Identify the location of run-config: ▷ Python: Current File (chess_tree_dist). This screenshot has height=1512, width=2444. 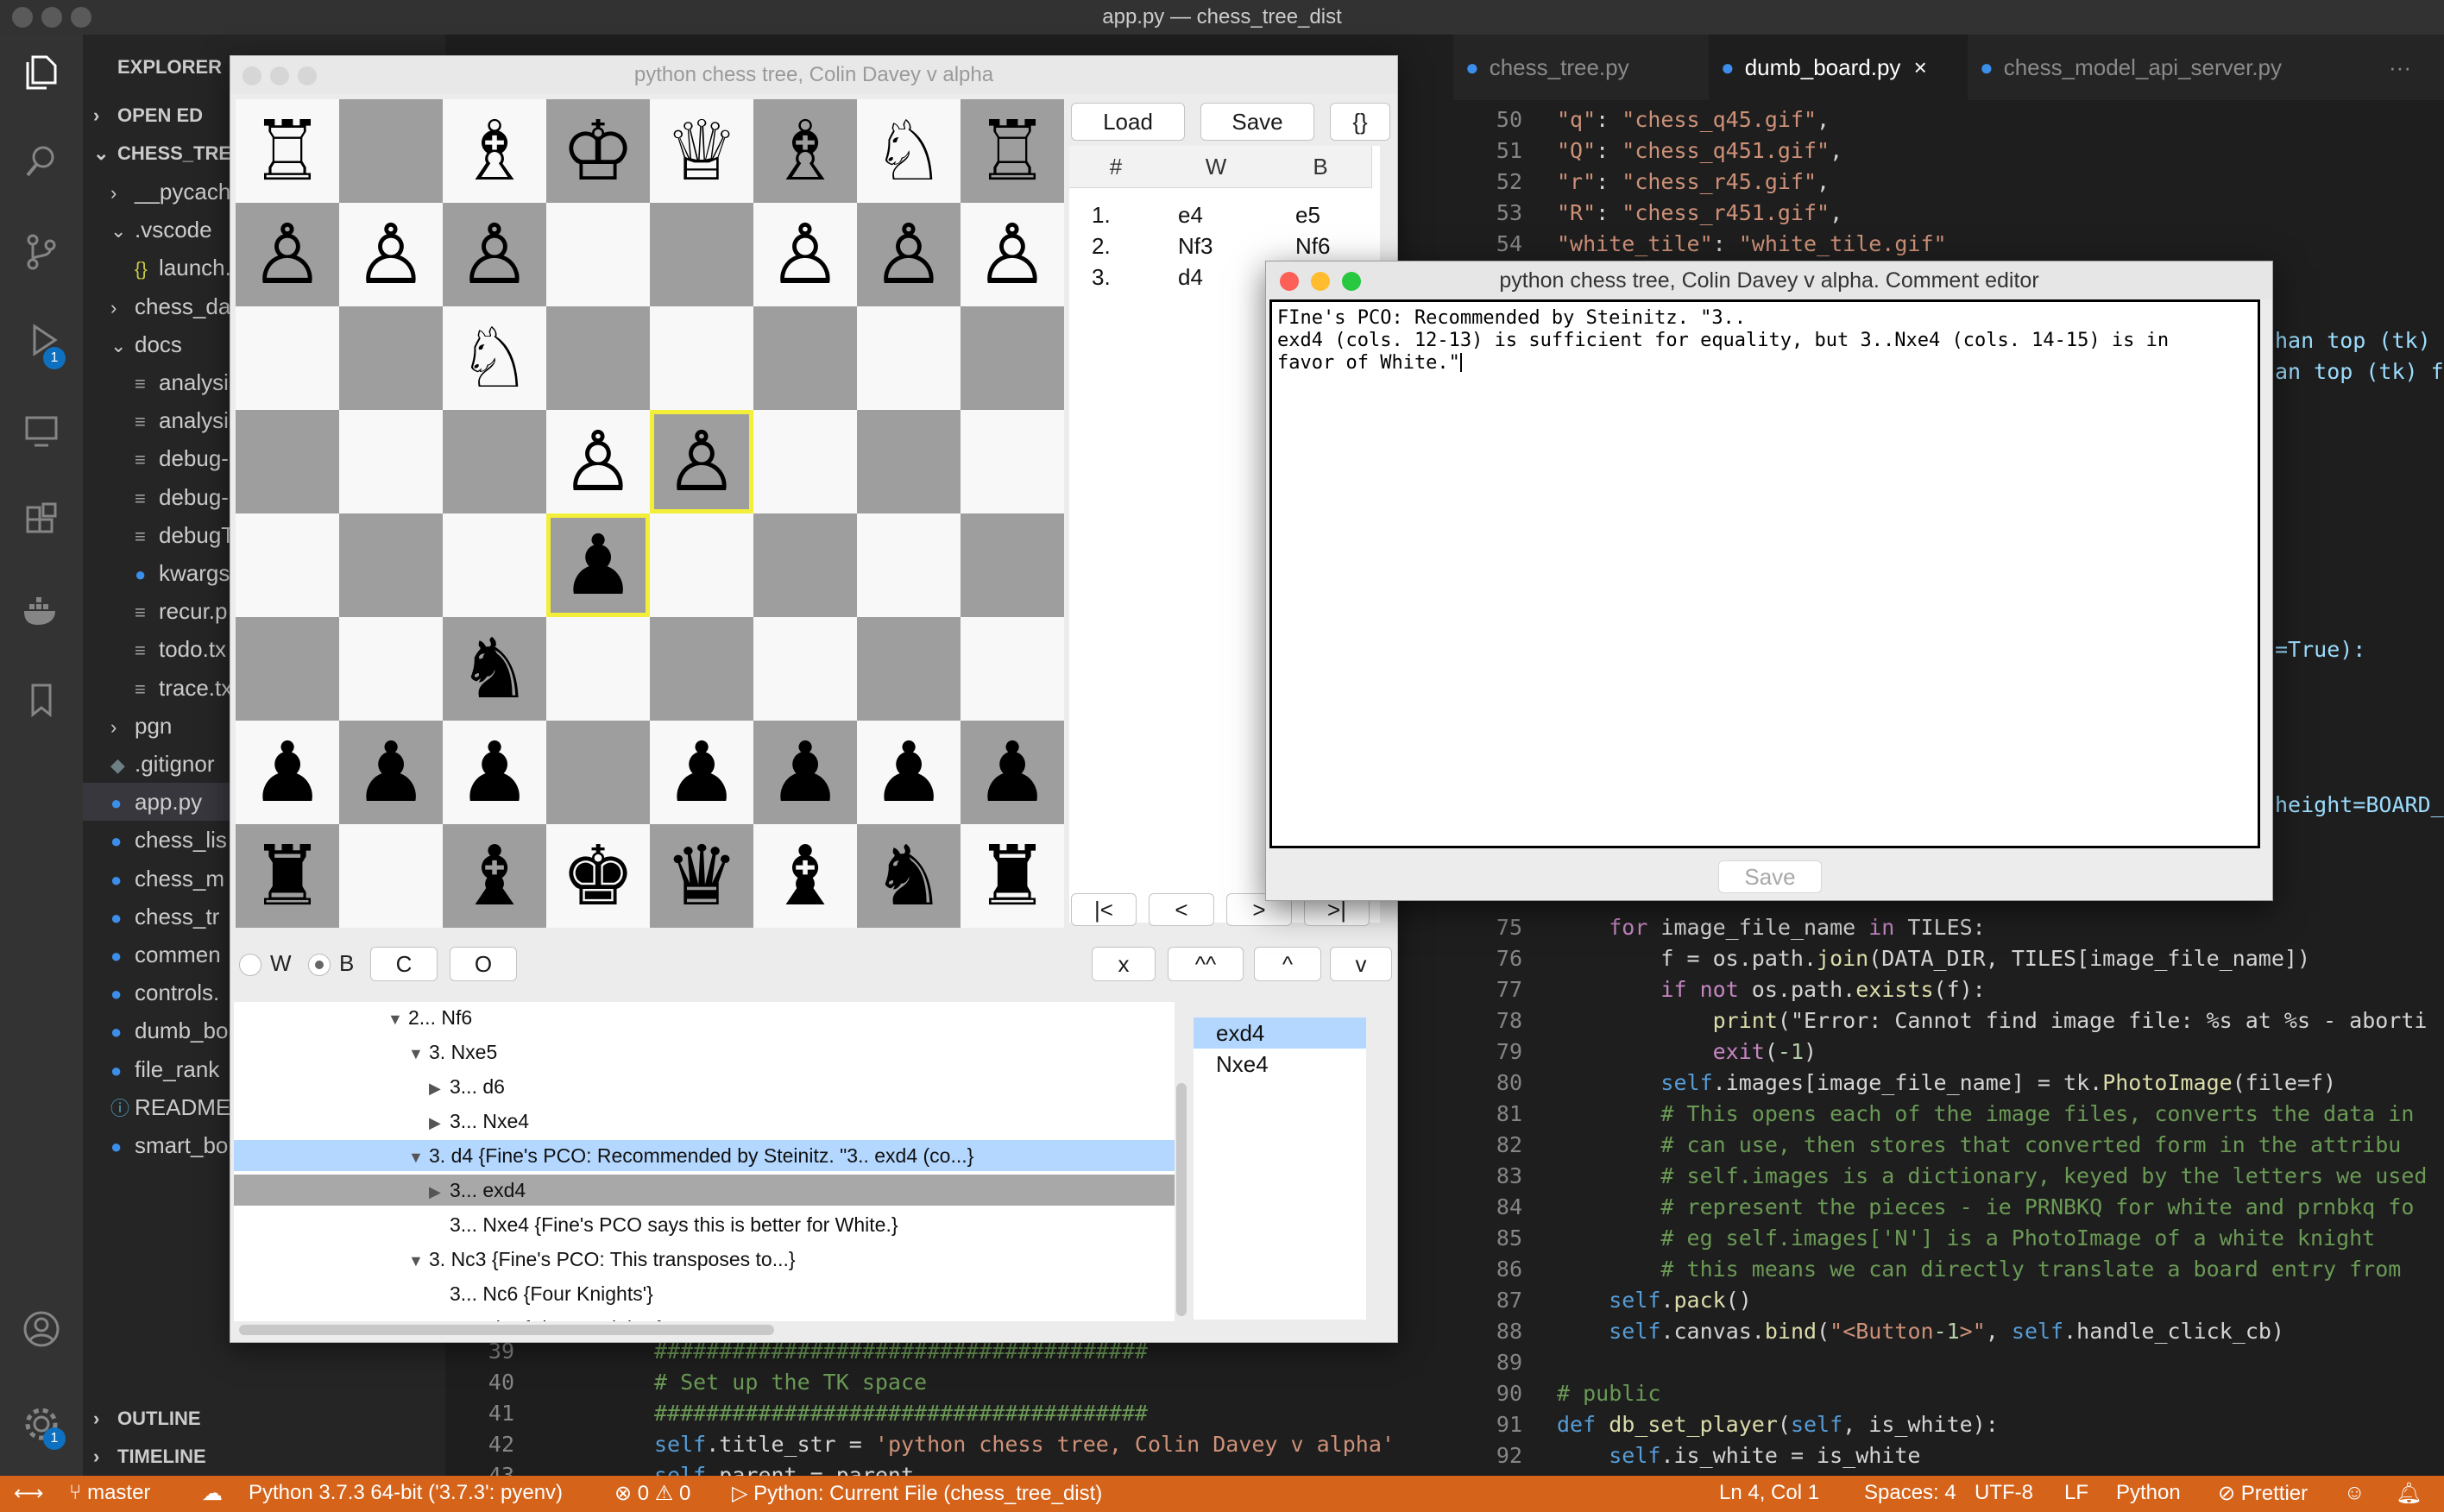
(917, 1494).